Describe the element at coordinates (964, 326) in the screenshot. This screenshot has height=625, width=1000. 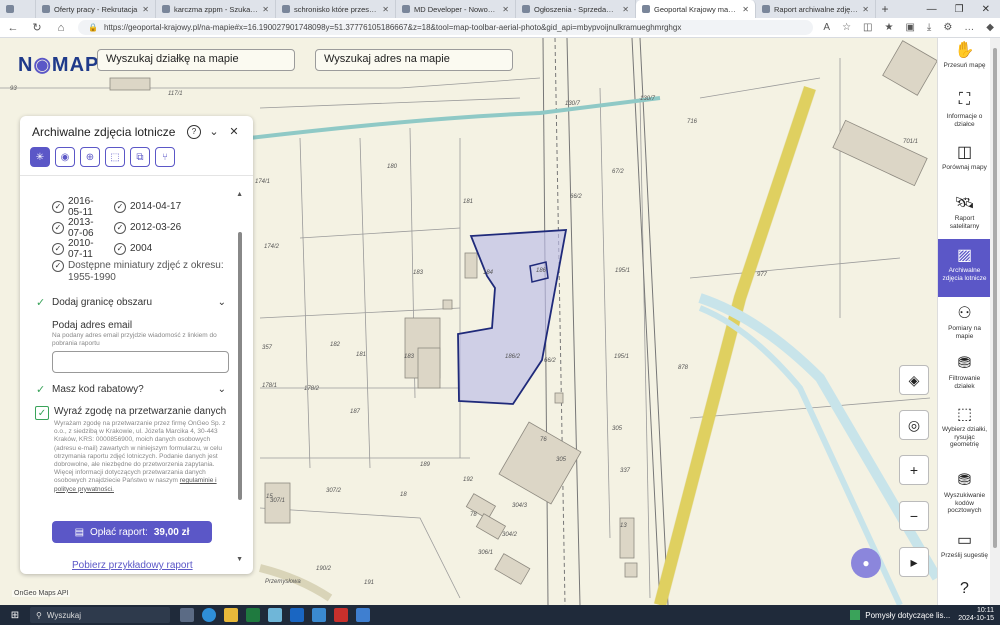
I see `sidebar-item-measure: ⚇ Pomiary na mapie` at that location.